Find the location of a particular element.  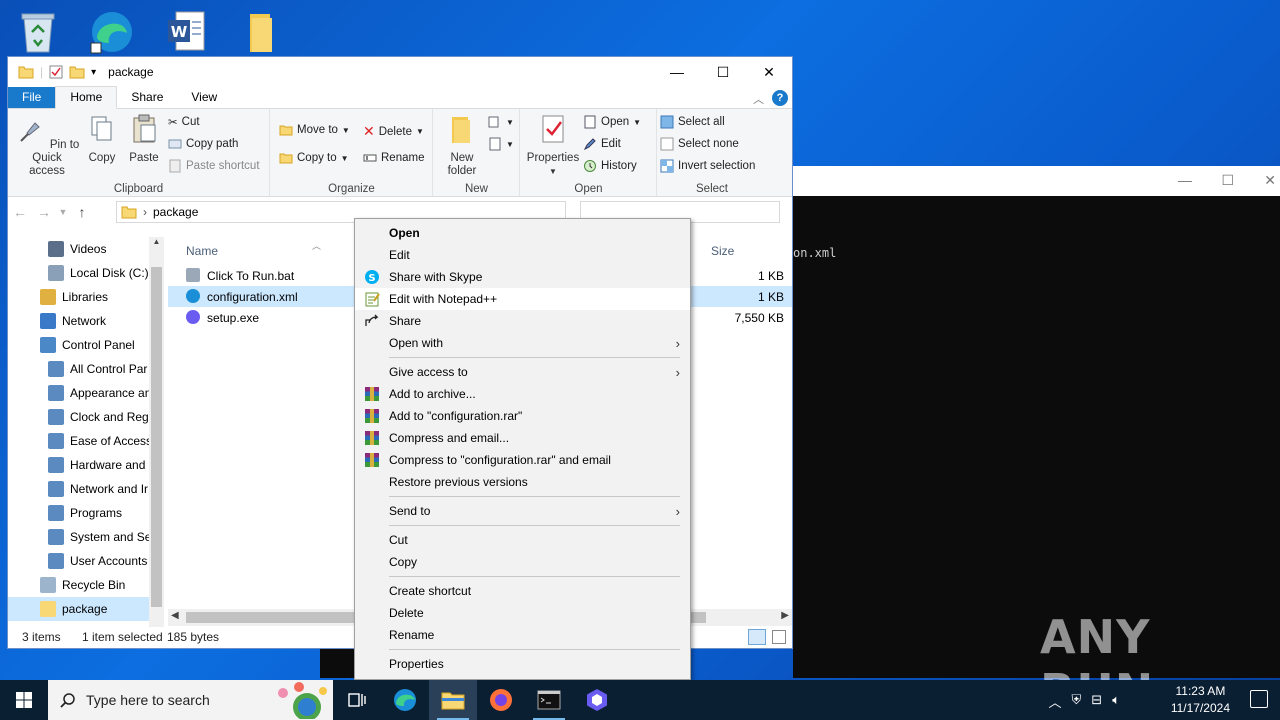

folder-desktop-icon is located at coordinates (260, 32).